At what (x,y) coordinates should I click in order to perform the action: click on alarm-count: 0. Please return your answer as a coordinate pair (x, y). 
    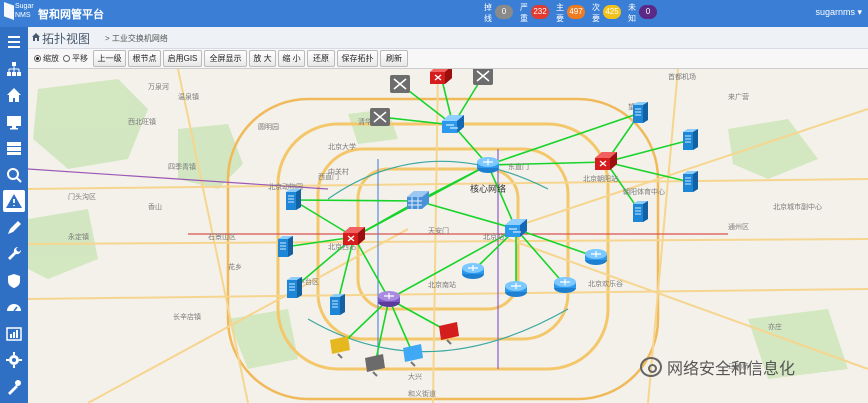
    Looking at the image, I should click on (648, 12).